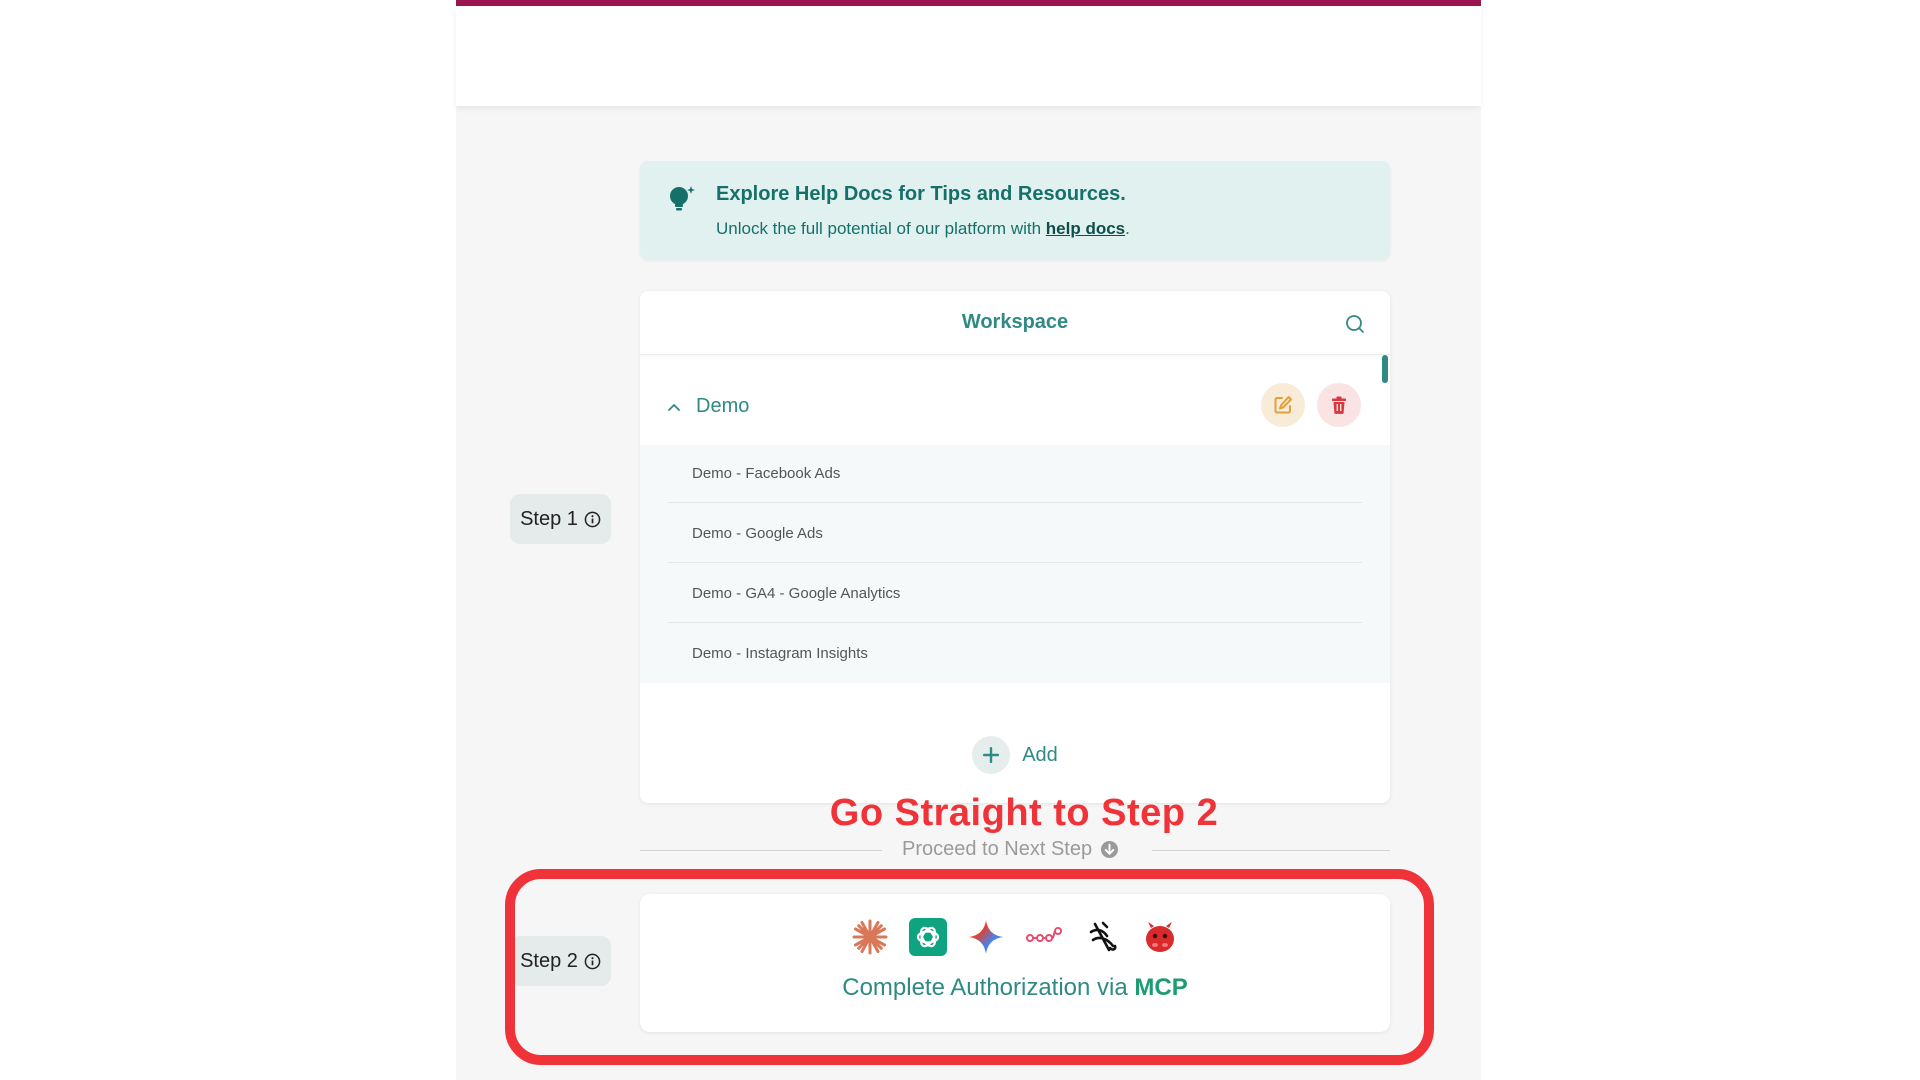 The image size is (1920, 1080). Describe the element at coordinates (1355, 324) in the screenshot. I see `search-icon` at that location.